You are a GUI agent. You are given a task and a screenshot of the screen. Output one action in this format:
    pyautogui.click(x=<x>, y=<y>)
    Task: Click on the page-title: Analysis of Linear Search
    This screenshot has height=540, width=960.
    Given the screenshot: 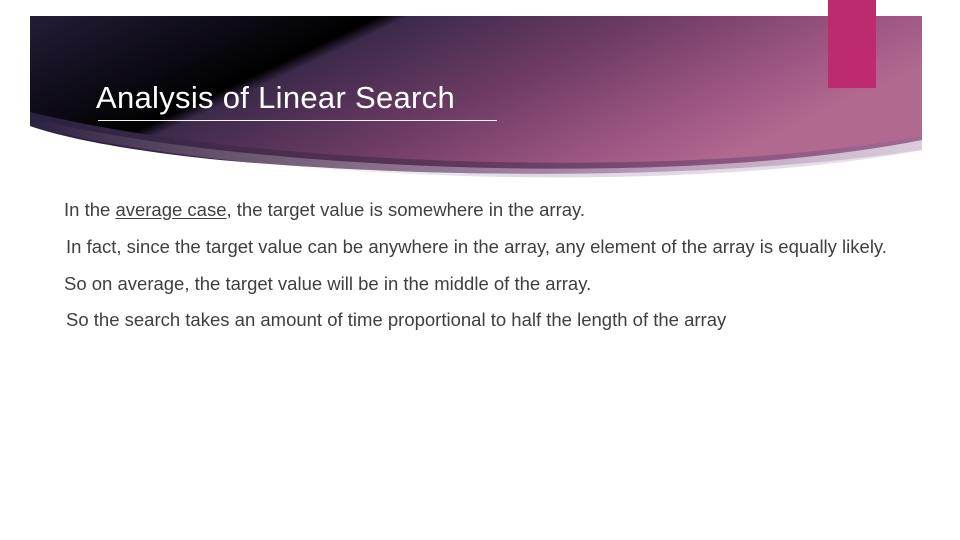 What is the action you would take?
    pyautogui.click(x=276, y=97)
    